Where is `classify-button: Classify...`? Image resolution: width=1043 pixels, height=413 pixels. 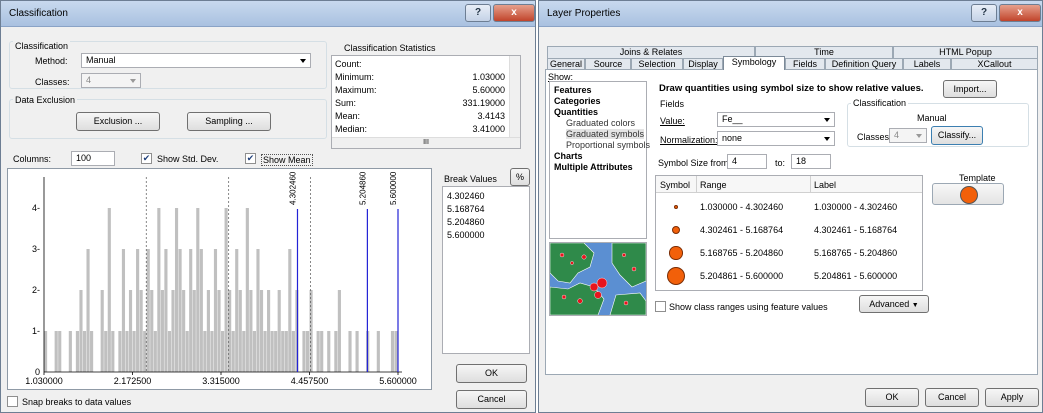 classify-button: Classify... is located at coordinates (957, 135).